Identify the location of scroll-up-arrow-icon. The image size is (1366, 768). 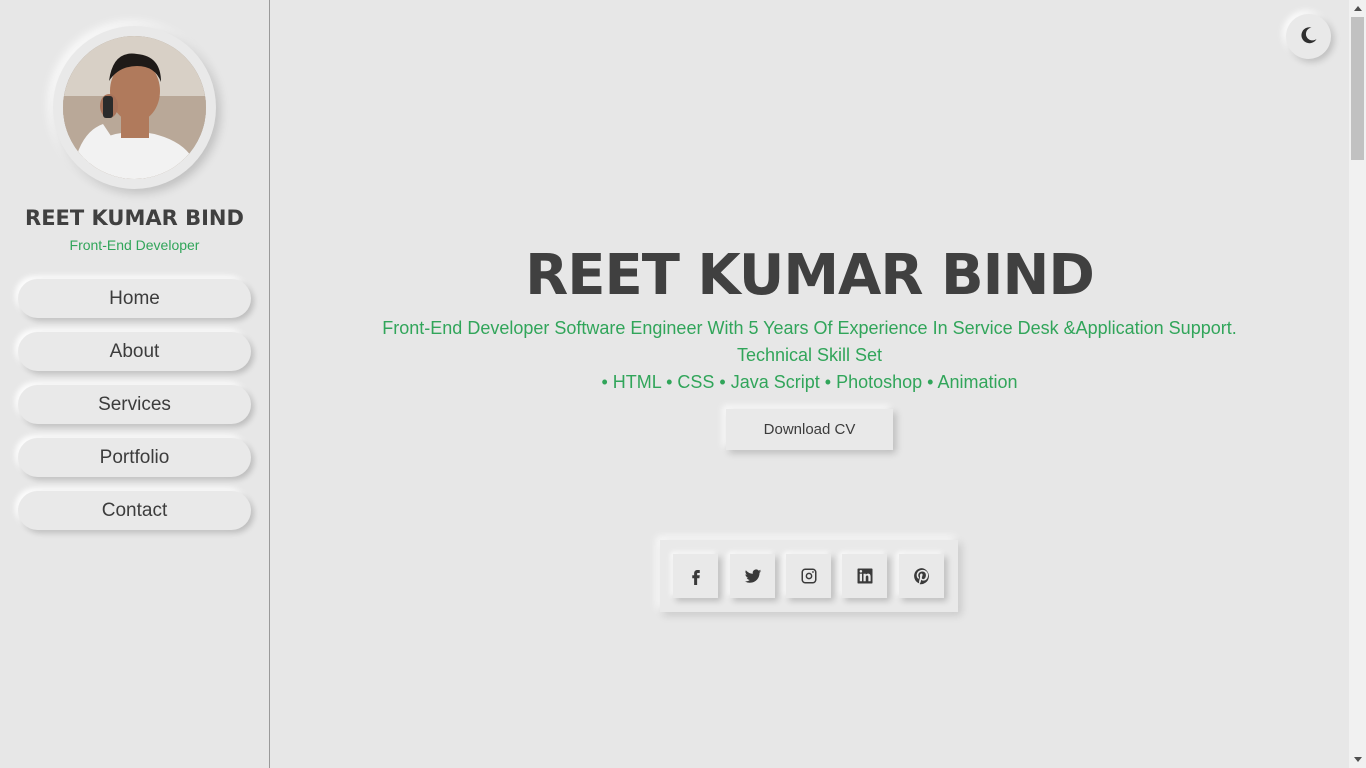
(1357, 8).